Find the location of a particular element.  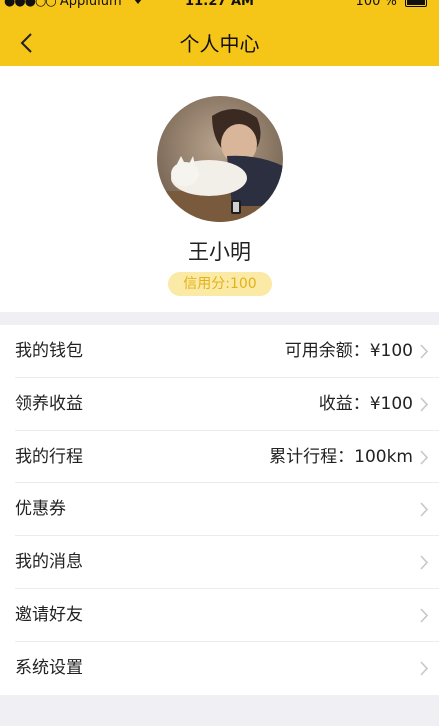

menu-item-label: 领养收益 is located at coordinates (49, 403).